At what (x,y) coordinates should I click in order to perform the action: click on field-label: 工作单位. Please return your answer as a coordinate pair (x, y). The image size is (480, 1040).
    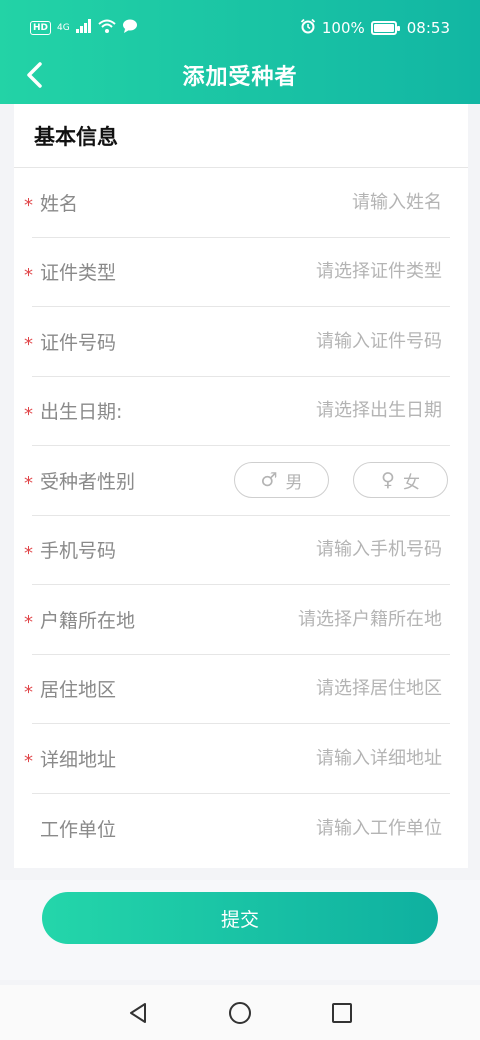
    Looking at the image, I should click on (78, 829).